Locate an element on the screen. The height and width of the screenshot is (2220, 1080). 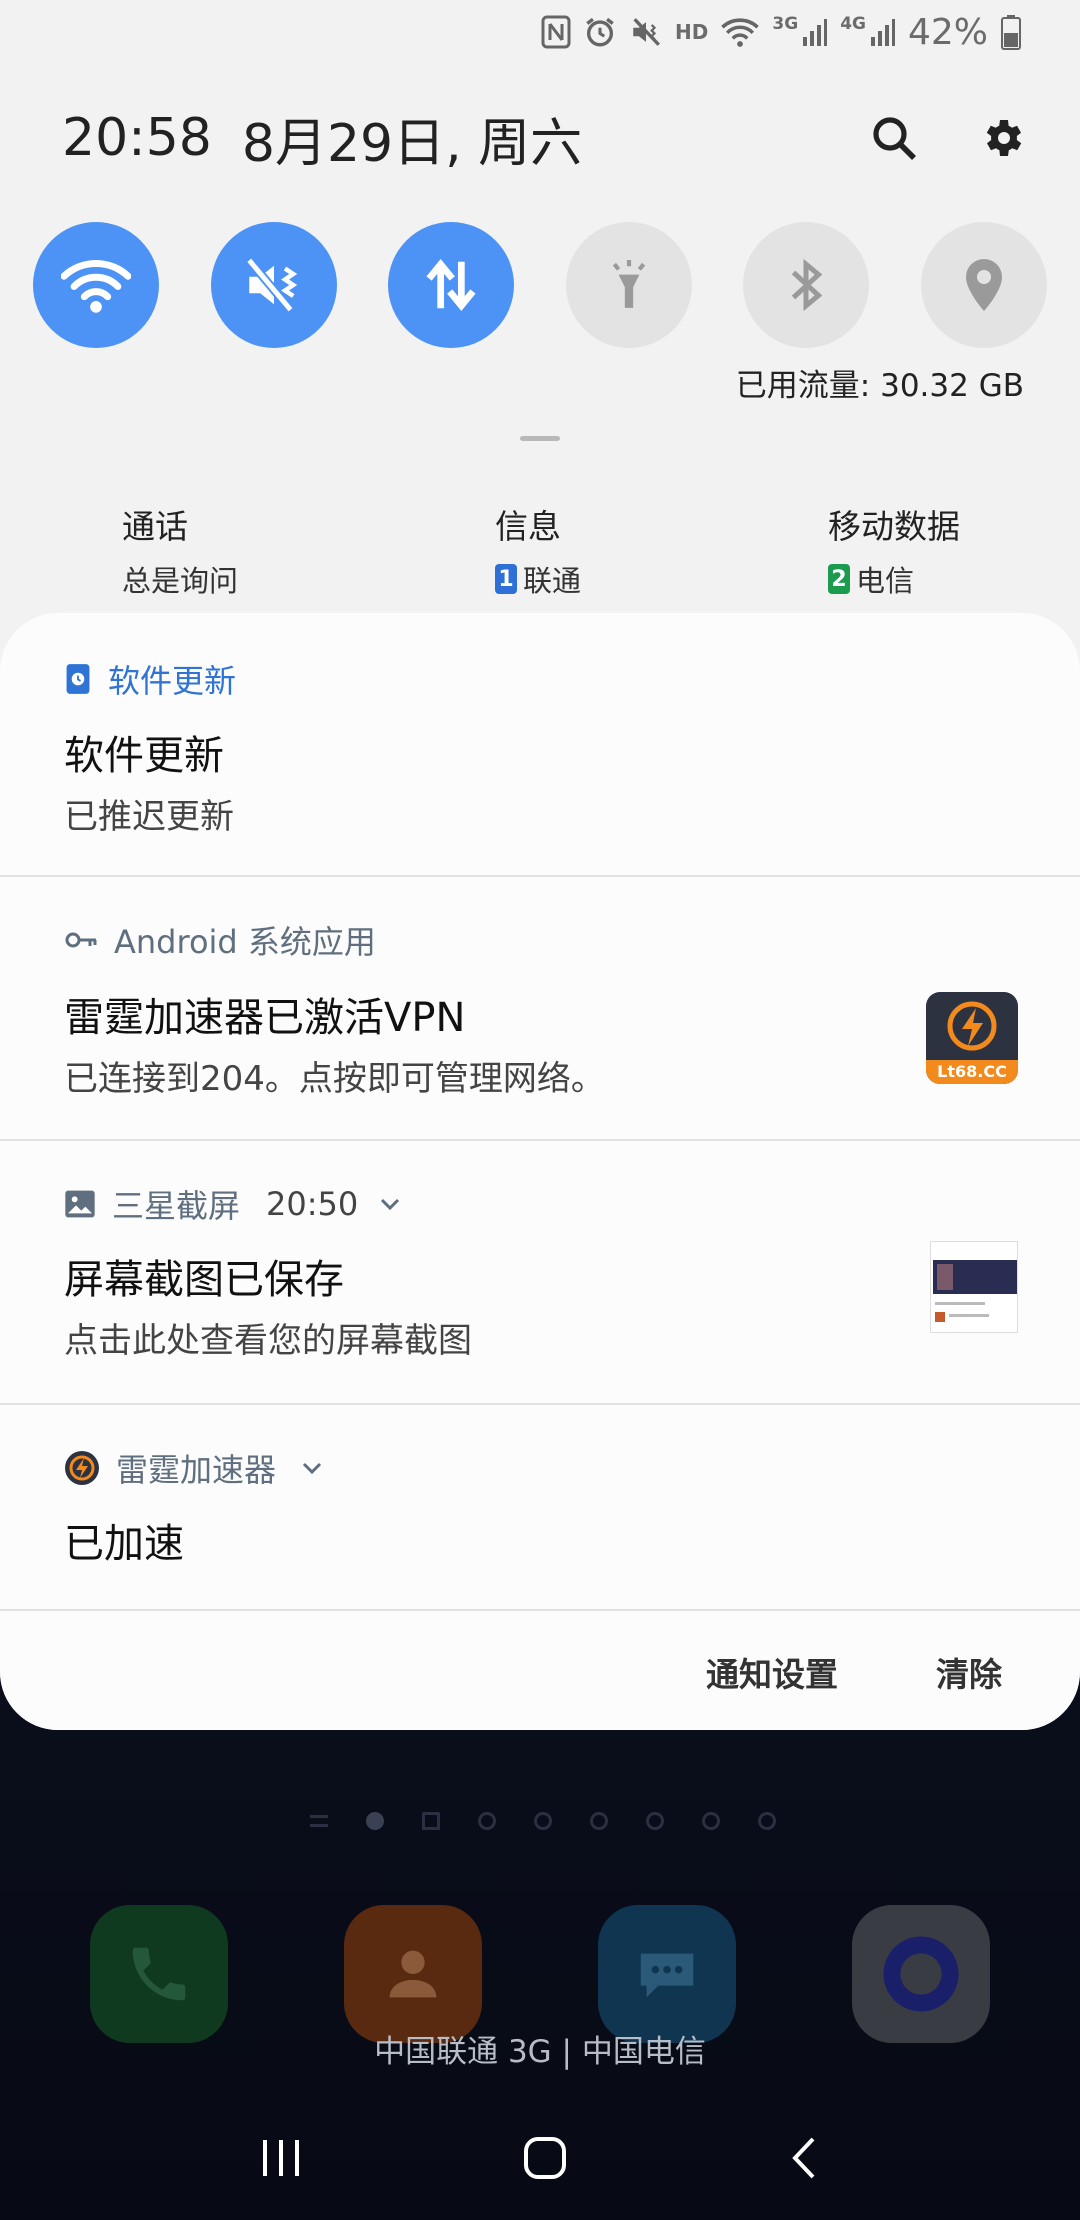
notification-time: 20:50 is located at coordinates (312, 1204).